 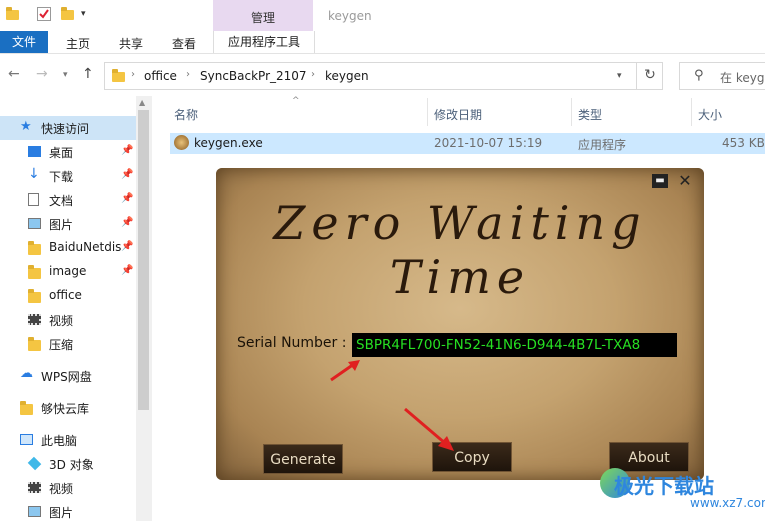 I want to click on address-dropdown-icon: ▾, so click(x=619, y=76).